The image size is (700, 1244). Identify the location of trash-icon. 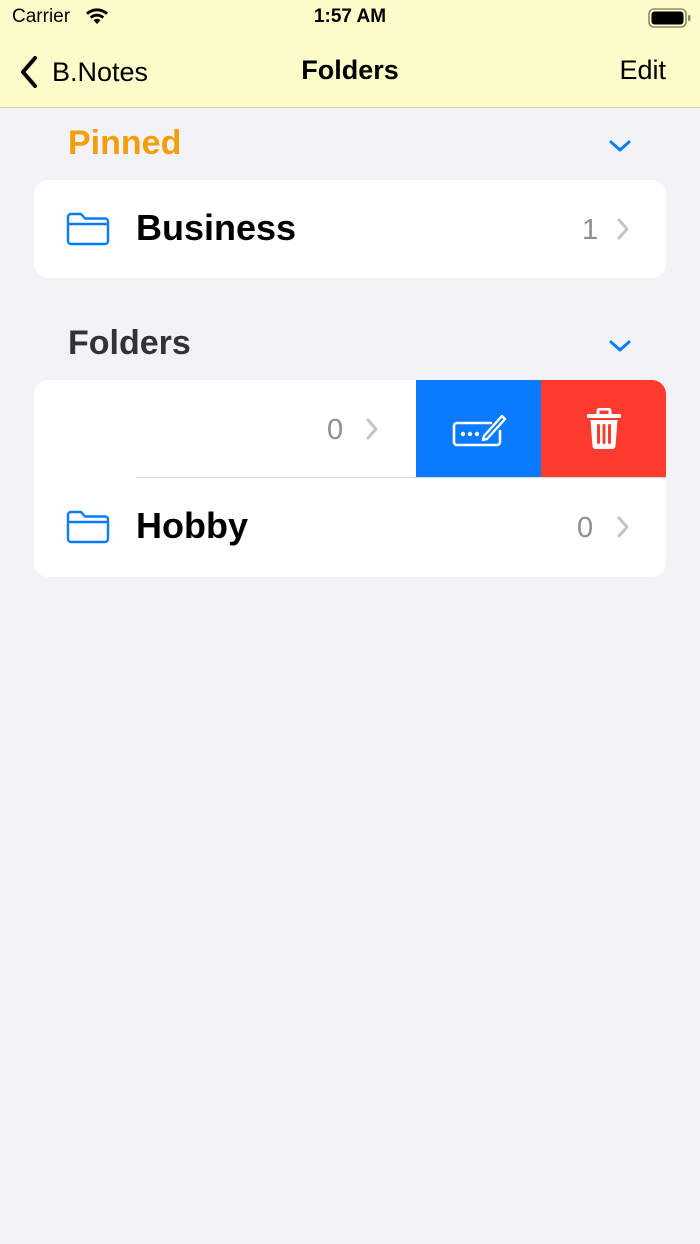
(603, 428).